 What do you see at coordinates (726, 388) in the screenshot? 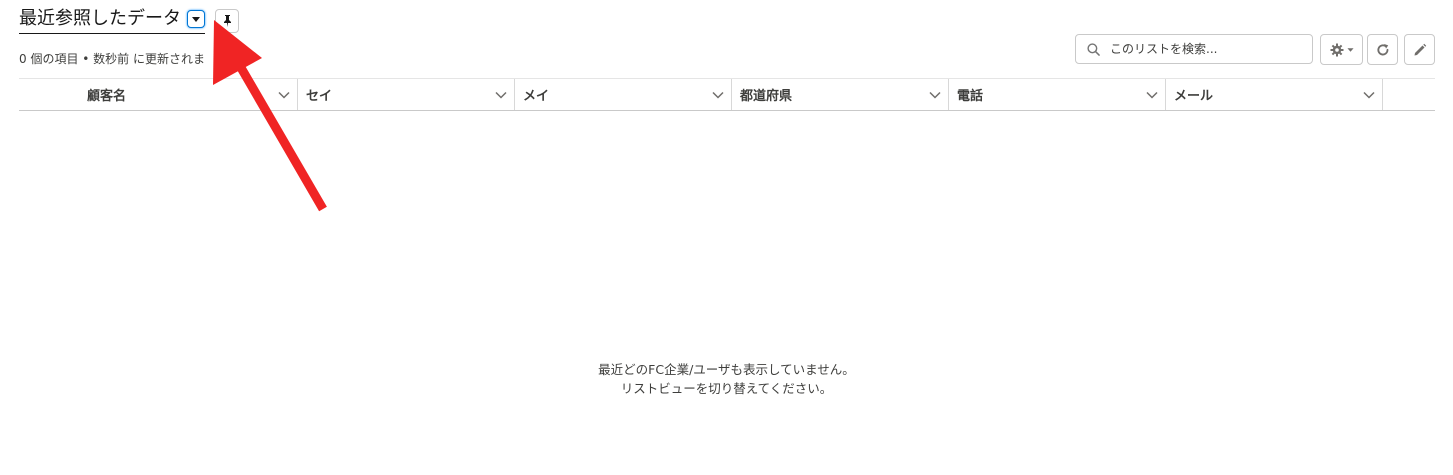
I see `empty-state-line: リストビューを切り替えてください。` at bounding box center [726, 388].